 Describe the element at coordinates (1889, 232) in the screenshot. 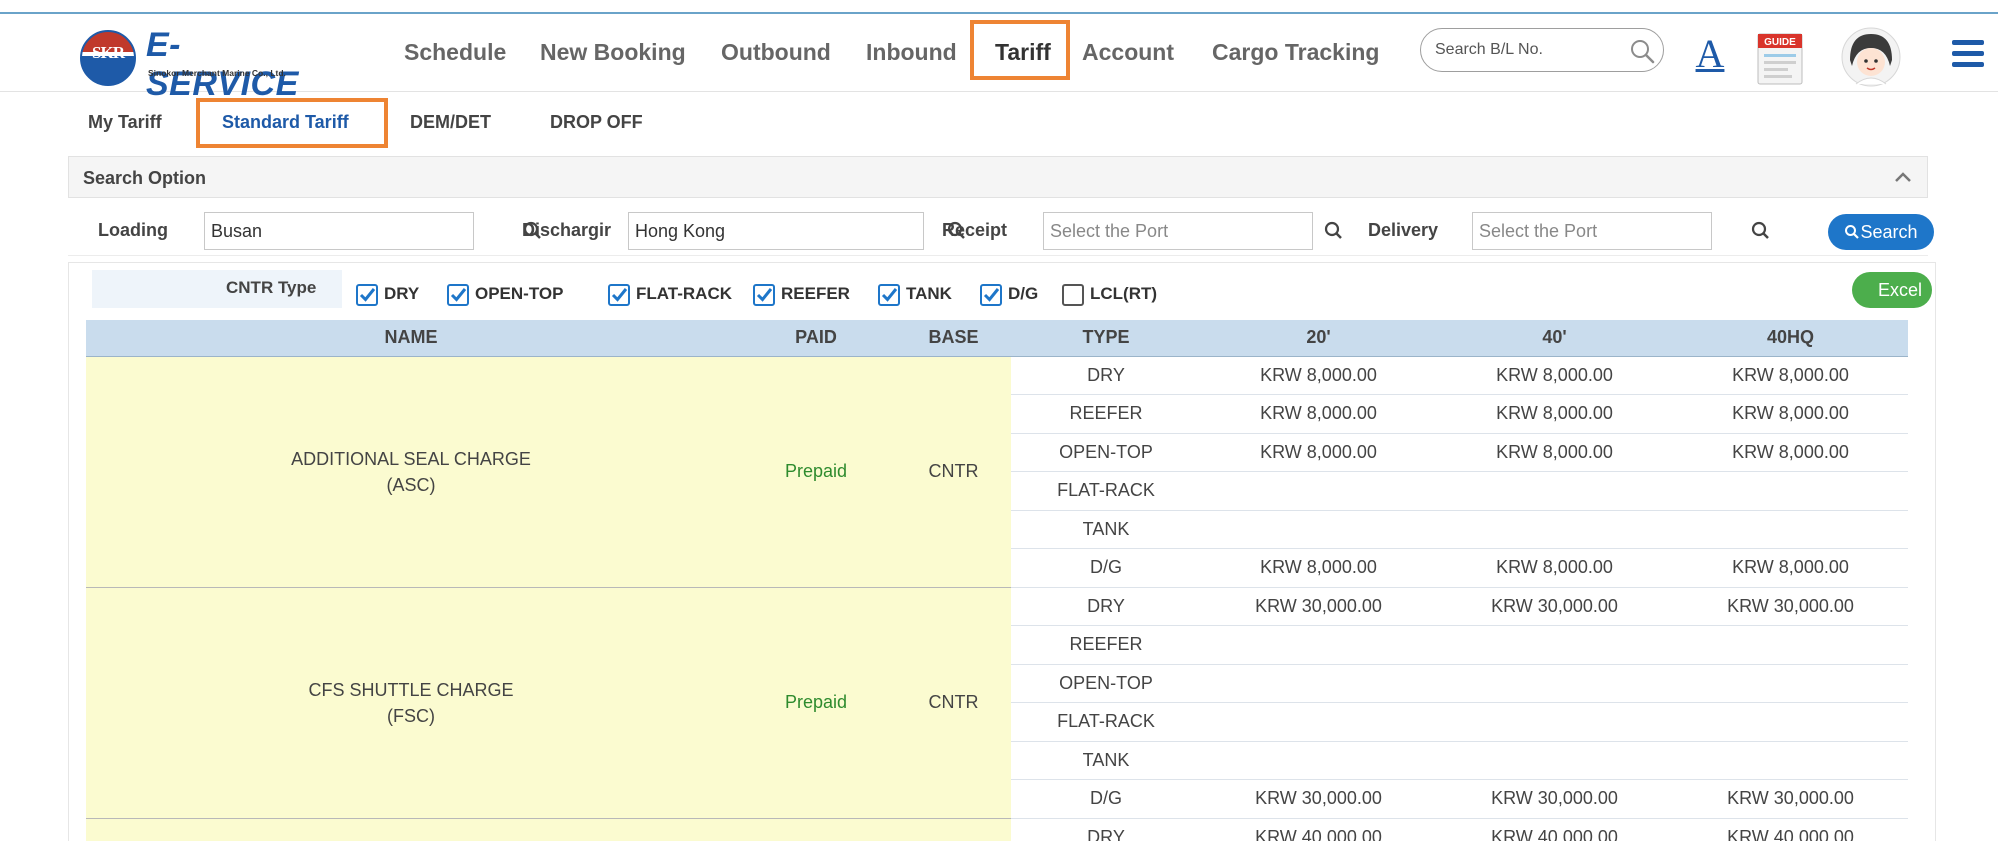

I see `search-button-label: Search` at that location.